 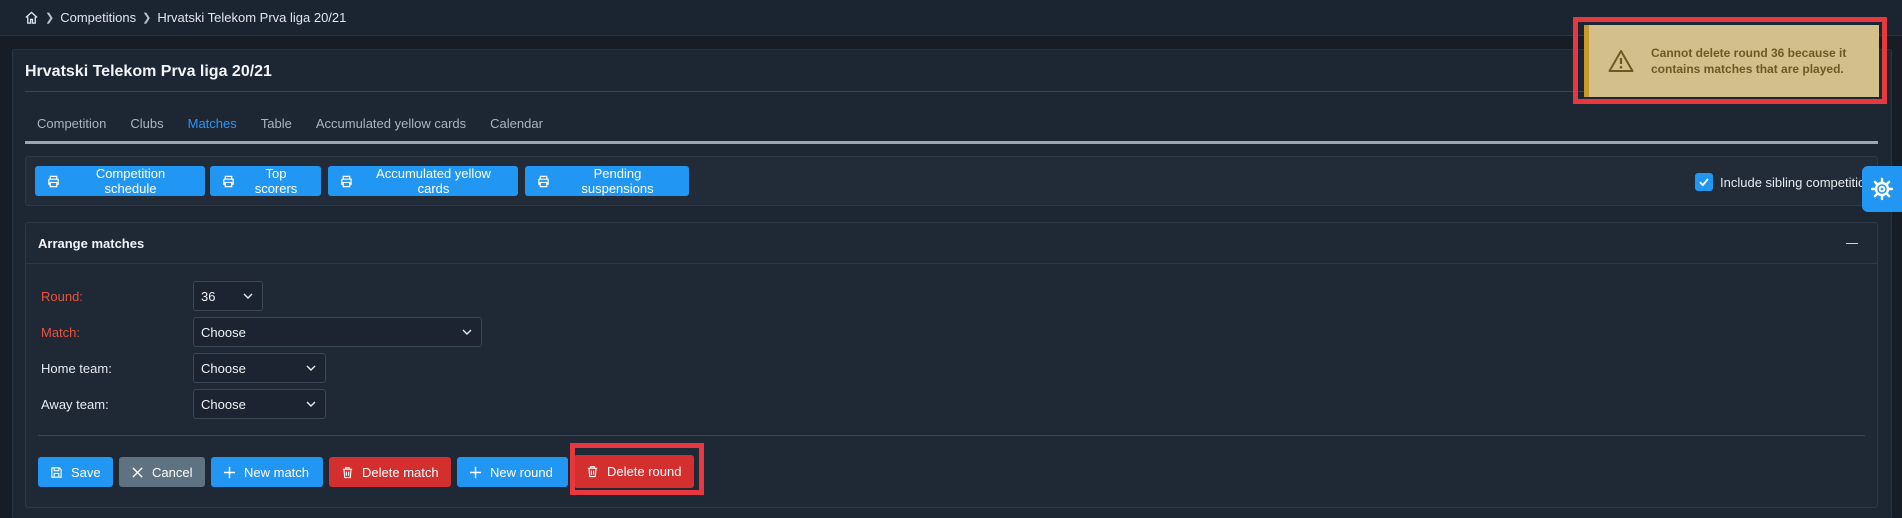 What do you see at coordinates (951, 435) in the screenshot?
I see `divider` at bounding box center [951, 435].